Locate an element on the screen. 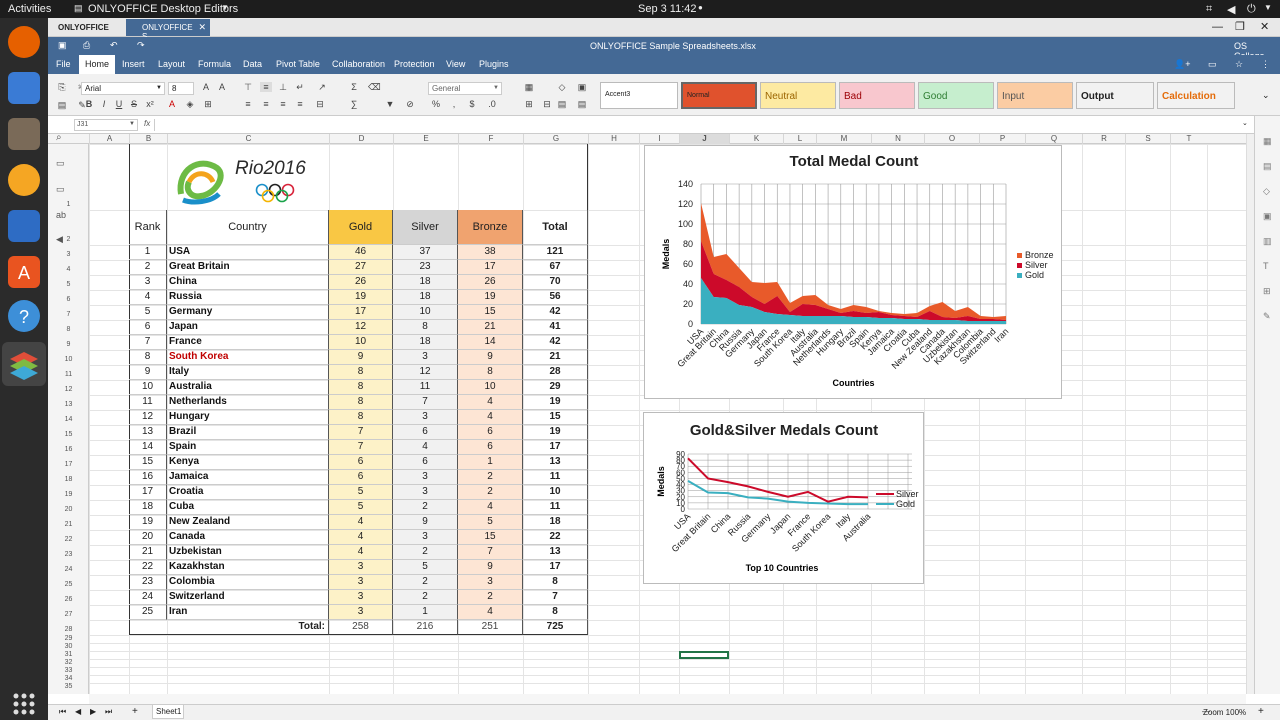 The width and height of the screenshot is (1280, 723). print-icon: ⎙ is located at coordinates (86, 45).